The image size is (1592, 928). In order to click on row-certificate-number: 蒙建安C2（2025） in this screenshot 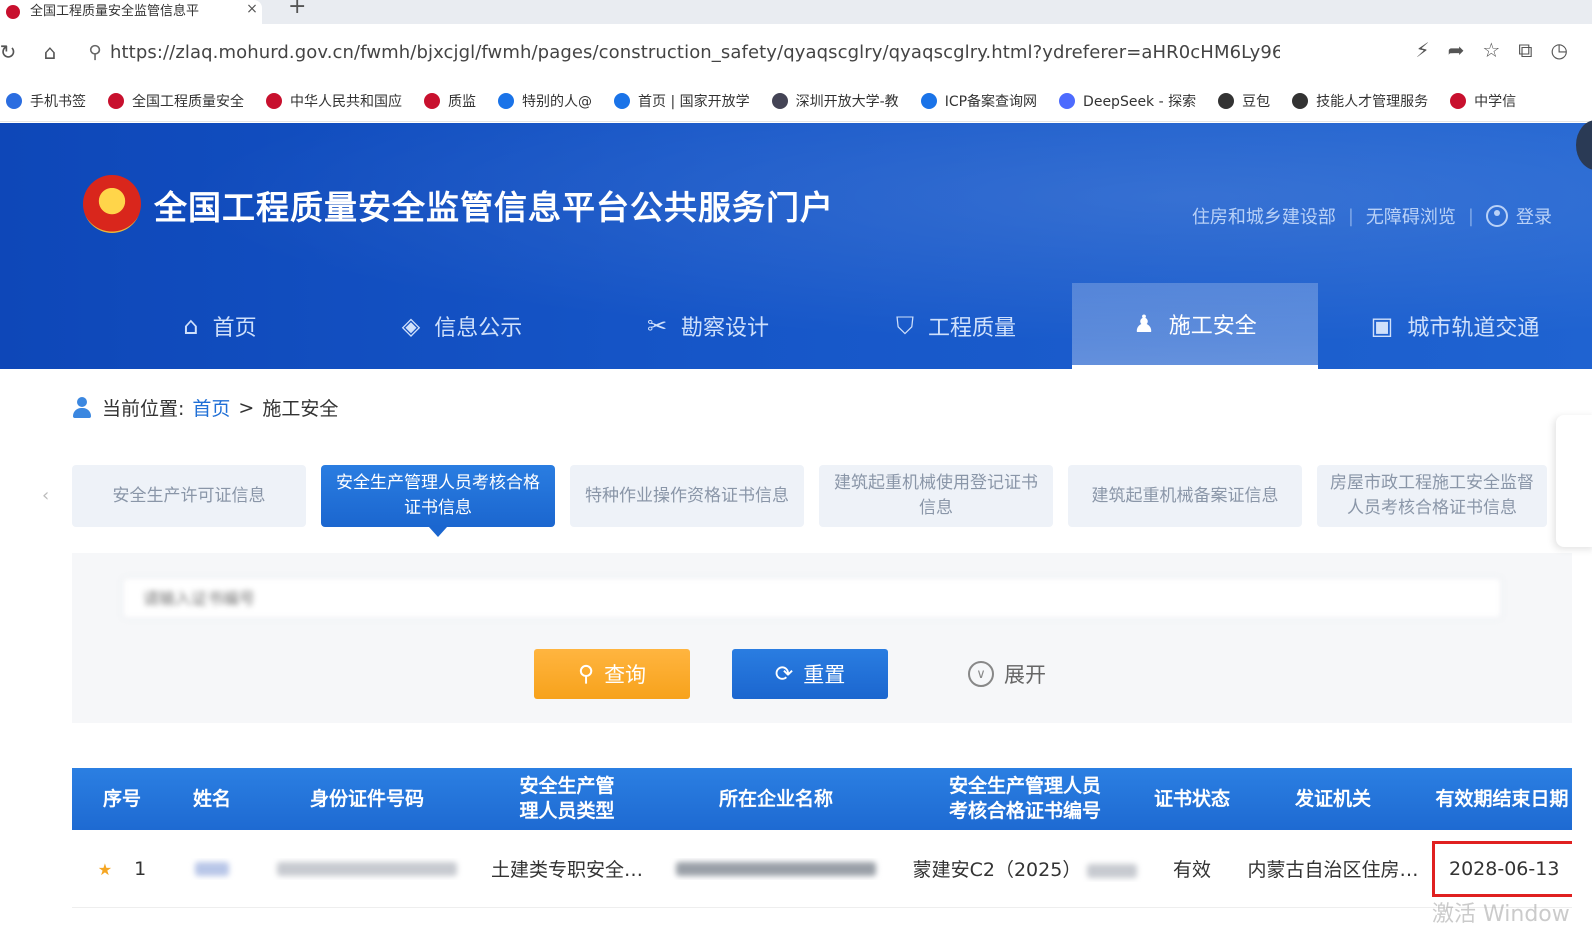, I will do `click(997, 870)`.